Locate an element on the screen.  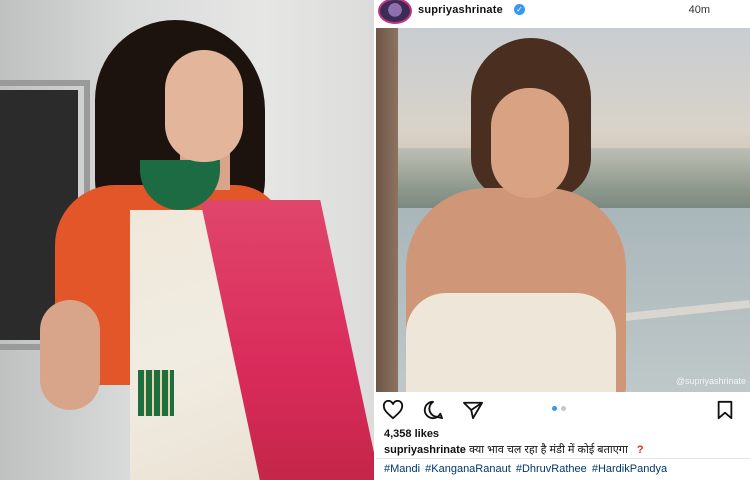
caption-text: क्या भाव चल रहा है मंडी में कोई बताएगा is located at coordinates (548, 450).